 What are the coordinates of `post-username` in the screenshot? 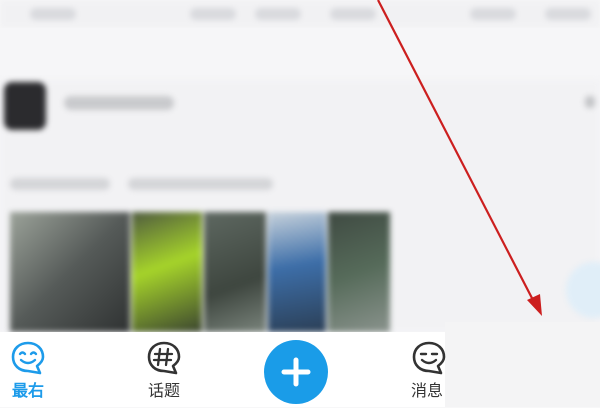 It's located at (119, 103).